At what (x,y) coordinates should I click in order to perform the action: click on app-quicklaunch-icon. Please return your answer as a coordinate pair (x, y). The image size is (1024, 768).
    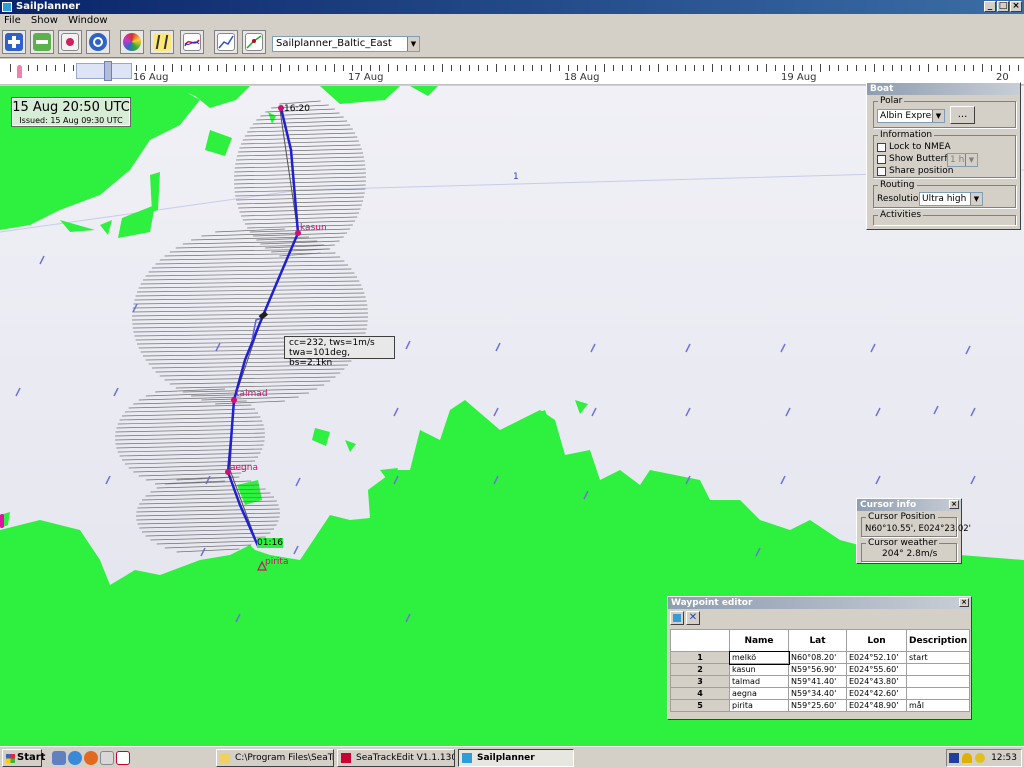
    Looking at the image, I should click on (107, 758).